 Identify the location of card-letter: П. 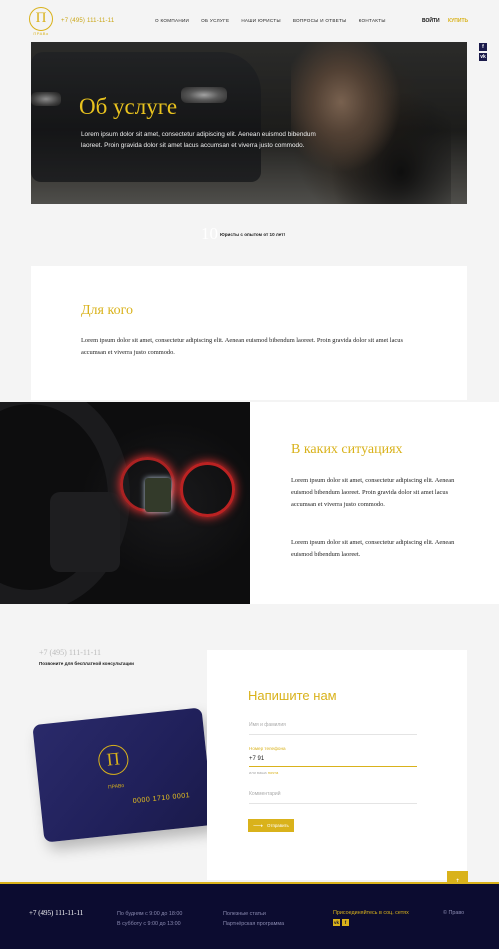
(113, 759).